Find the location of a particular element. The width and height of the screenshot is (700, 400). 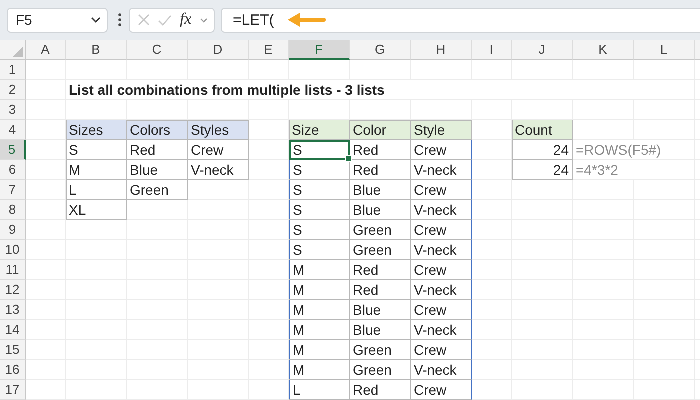

row-header: 8 is located at coordinates (13, 210).